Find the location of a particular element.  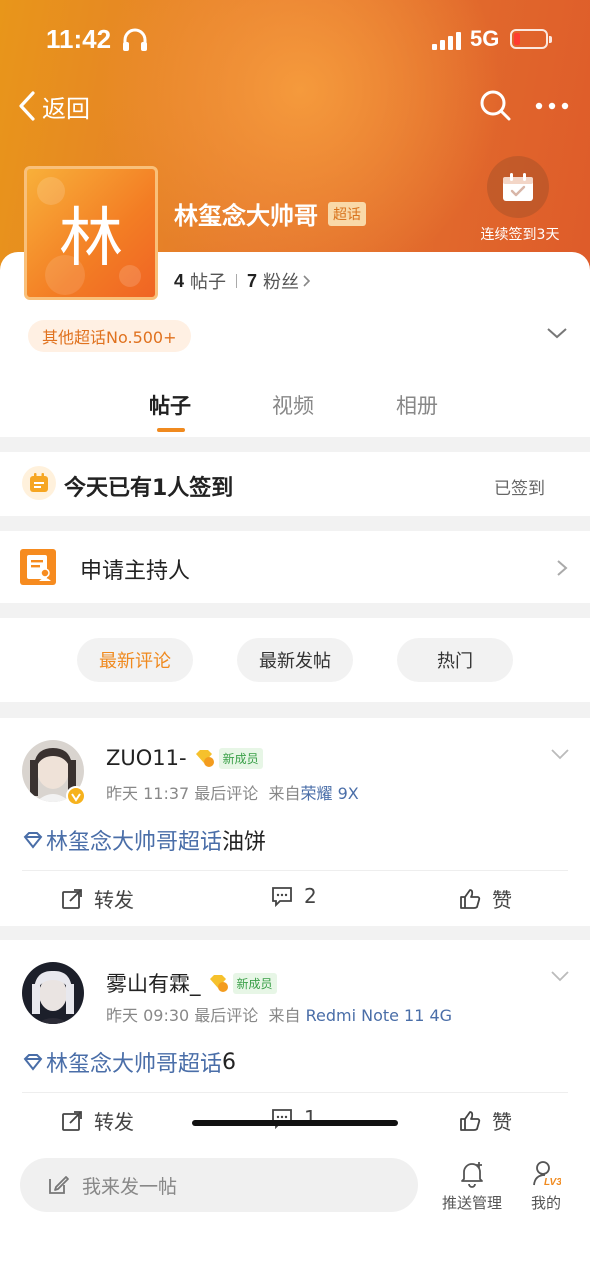

back-button: 返回 is located at coordinates (53, 106).